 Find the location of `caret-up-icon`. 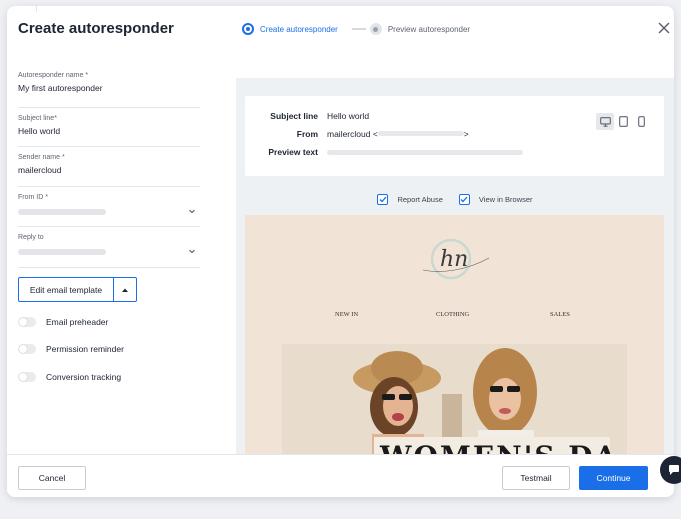

caret-up-icon is located at coordinates (125, 290).